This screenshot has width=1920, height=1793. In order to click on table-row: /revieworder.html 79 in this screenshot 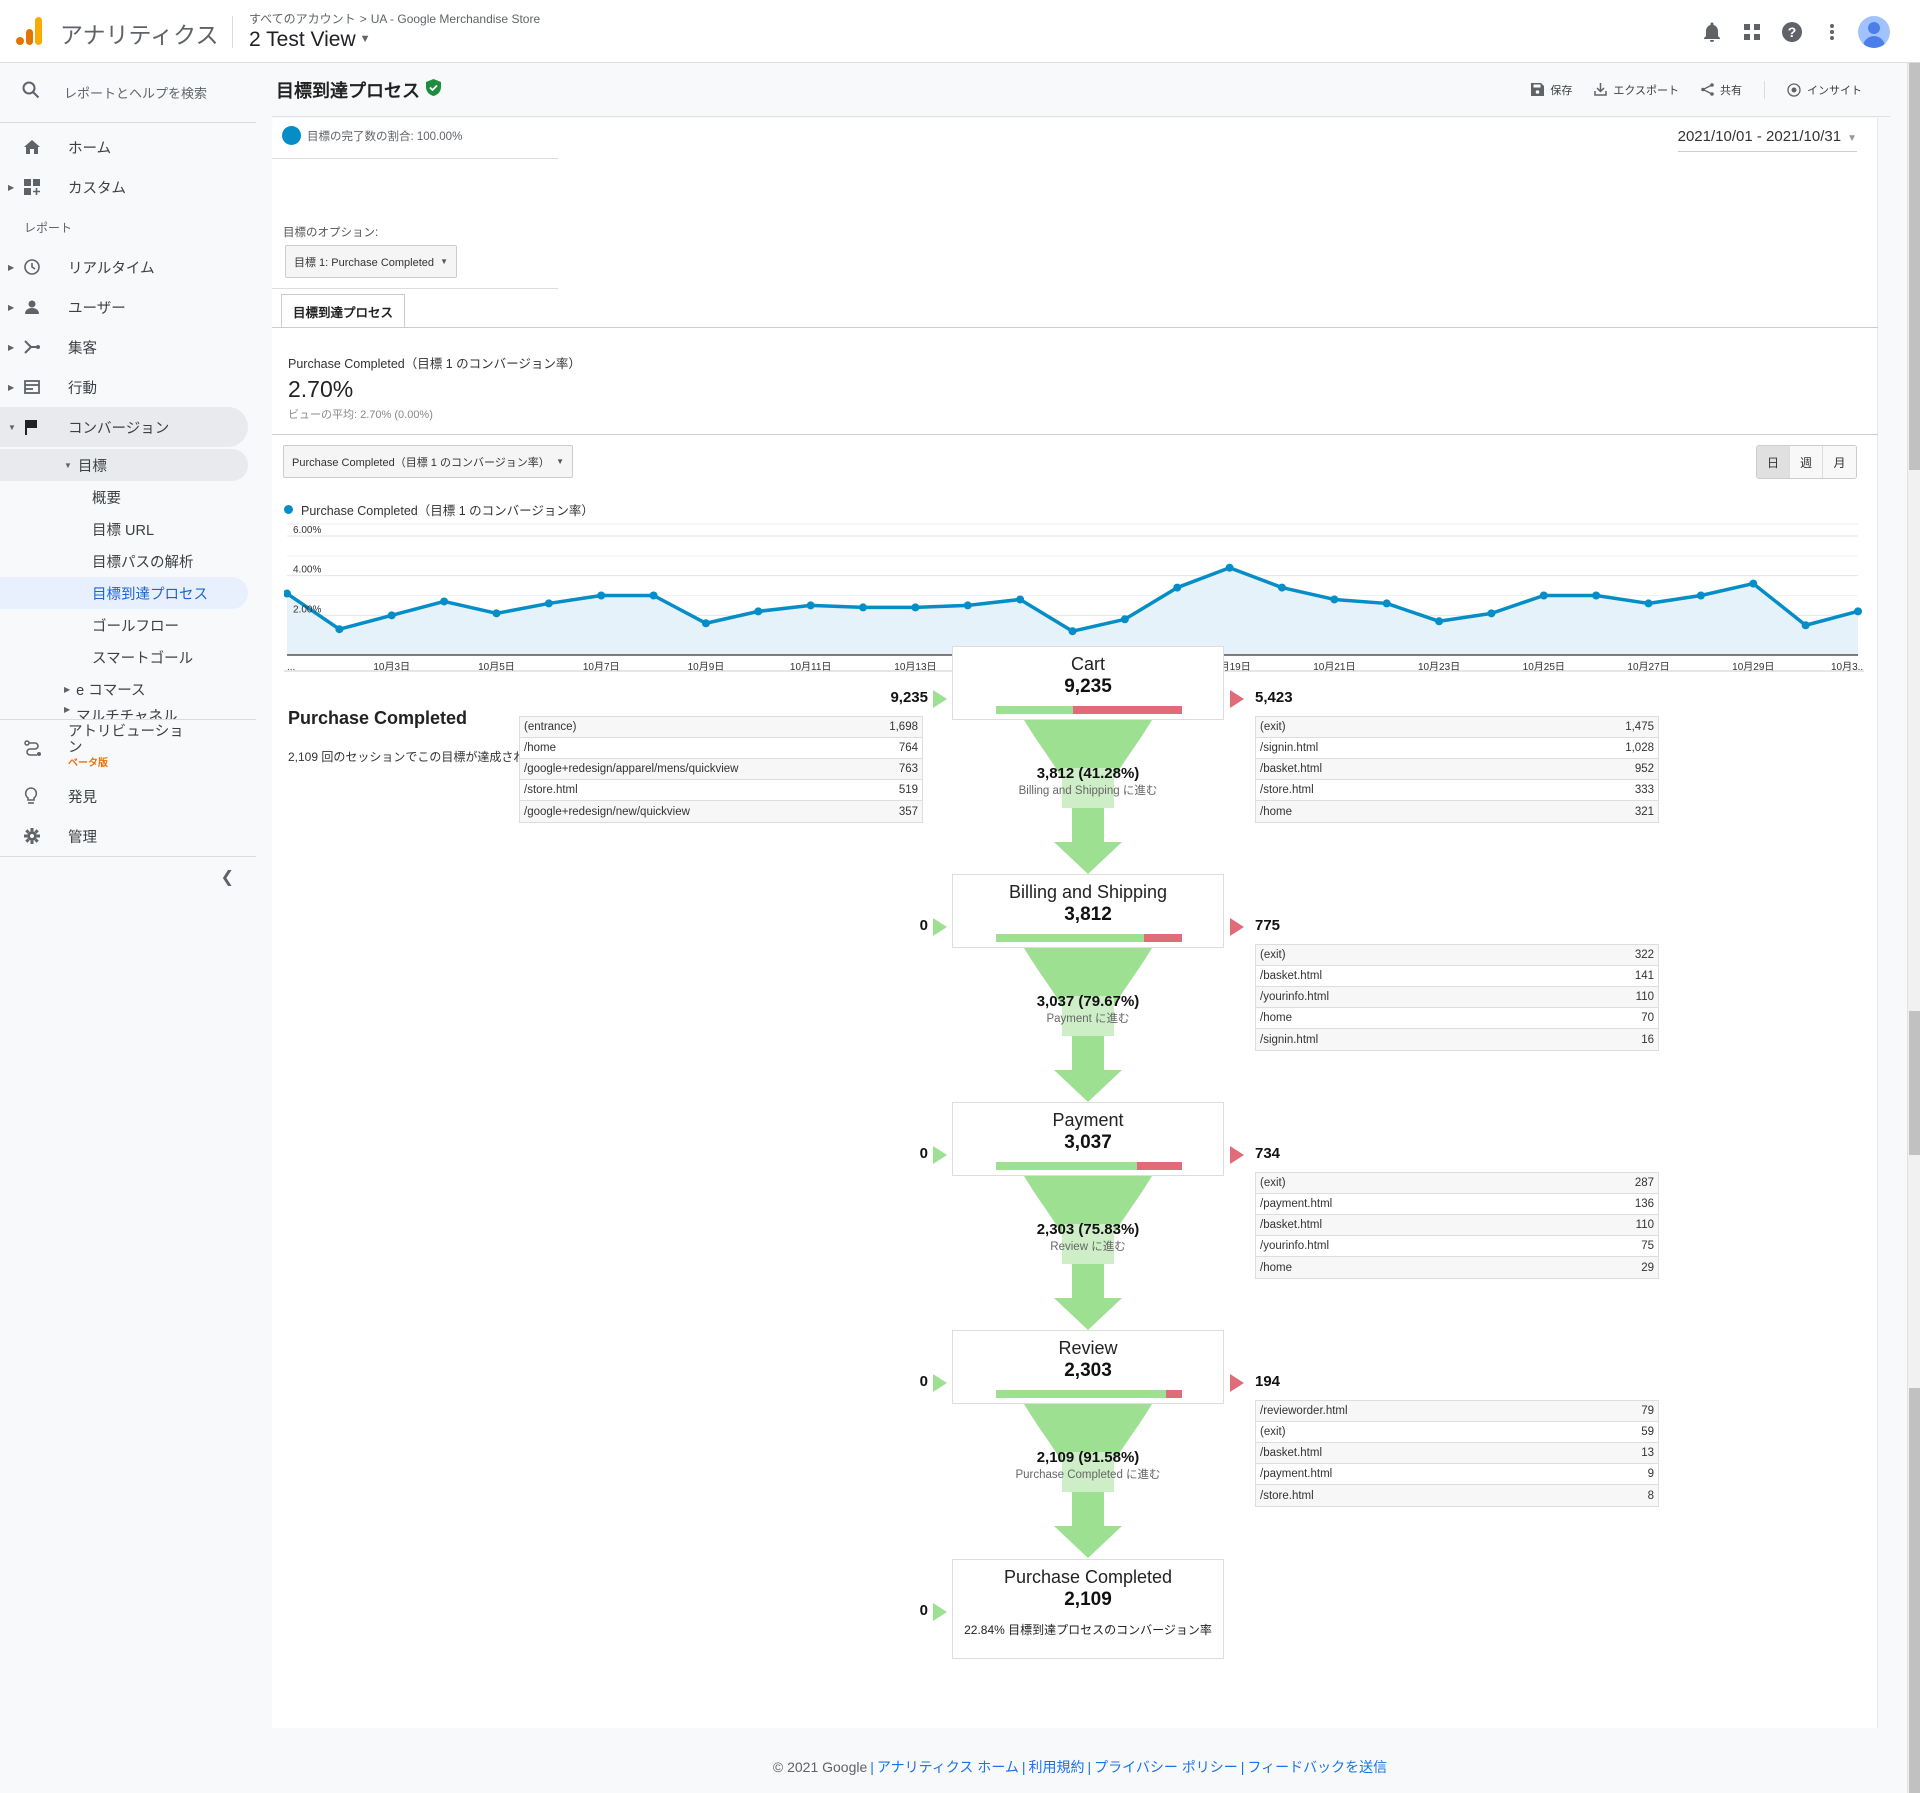, I will do `click(1457, 1411)`.